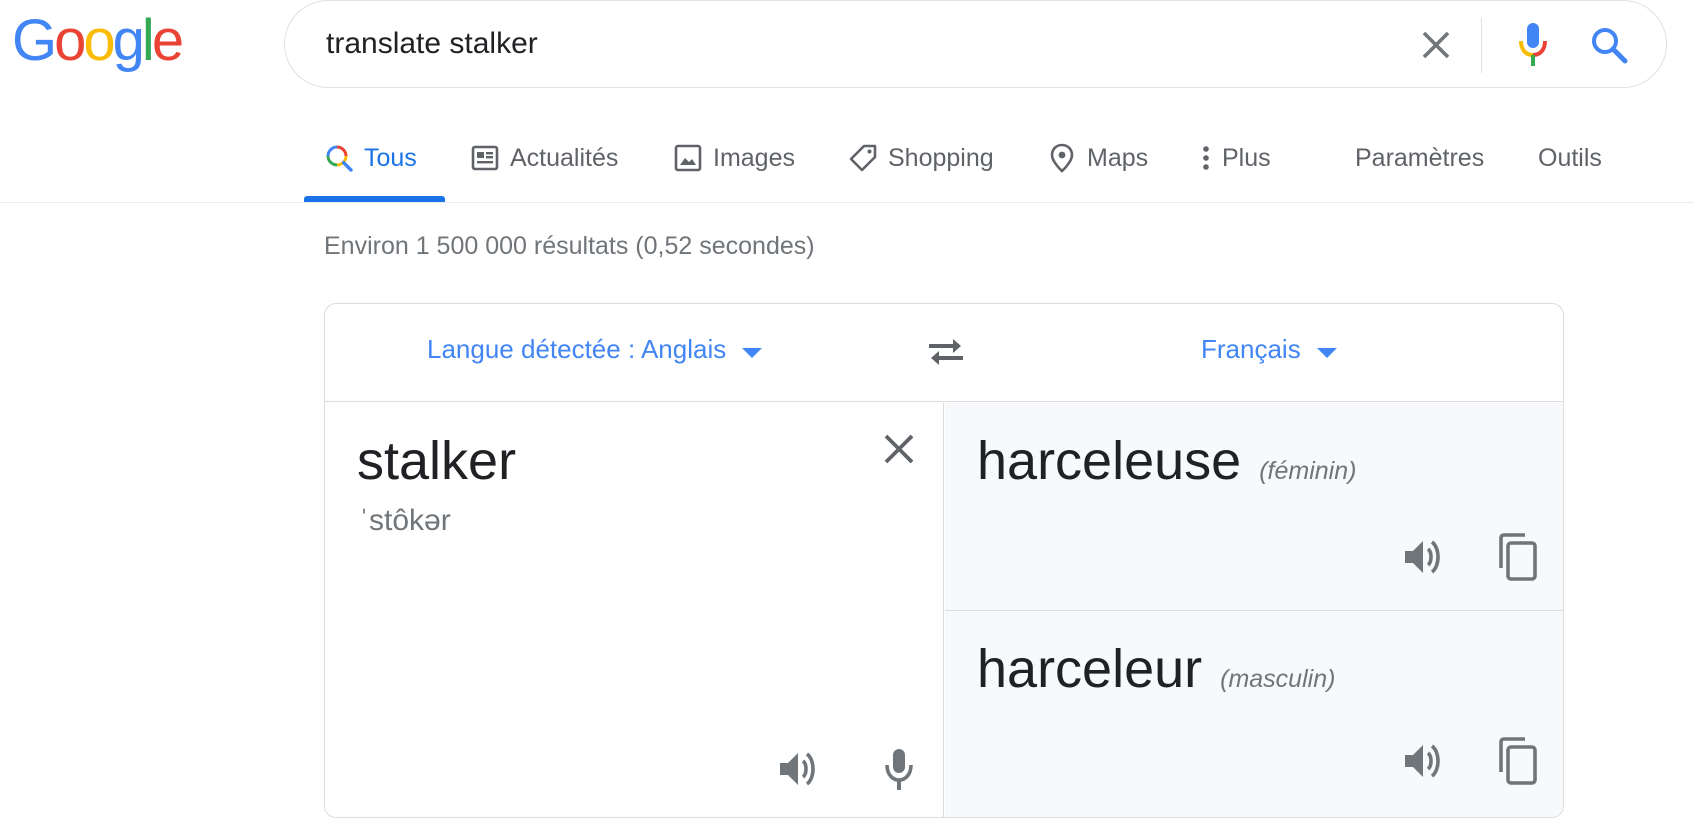 This screenshot has width=1694, height=824. What do you see at coordinates (1118, 157) in the screenshot?
I see `tab-label: Maps` at bounding box center [1118, 157].